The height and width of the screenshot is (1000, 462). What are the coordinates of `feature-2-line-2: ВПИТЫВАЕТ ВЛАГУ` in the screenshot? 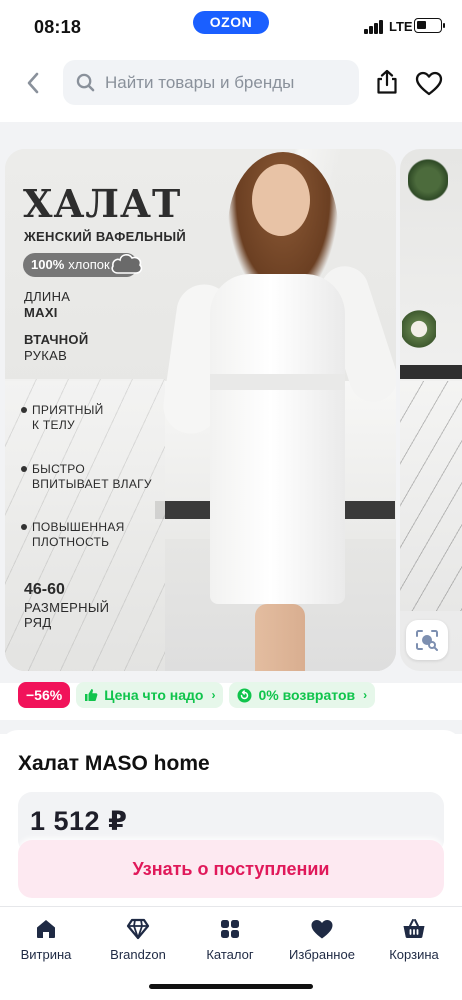 It's located at (92, 484).